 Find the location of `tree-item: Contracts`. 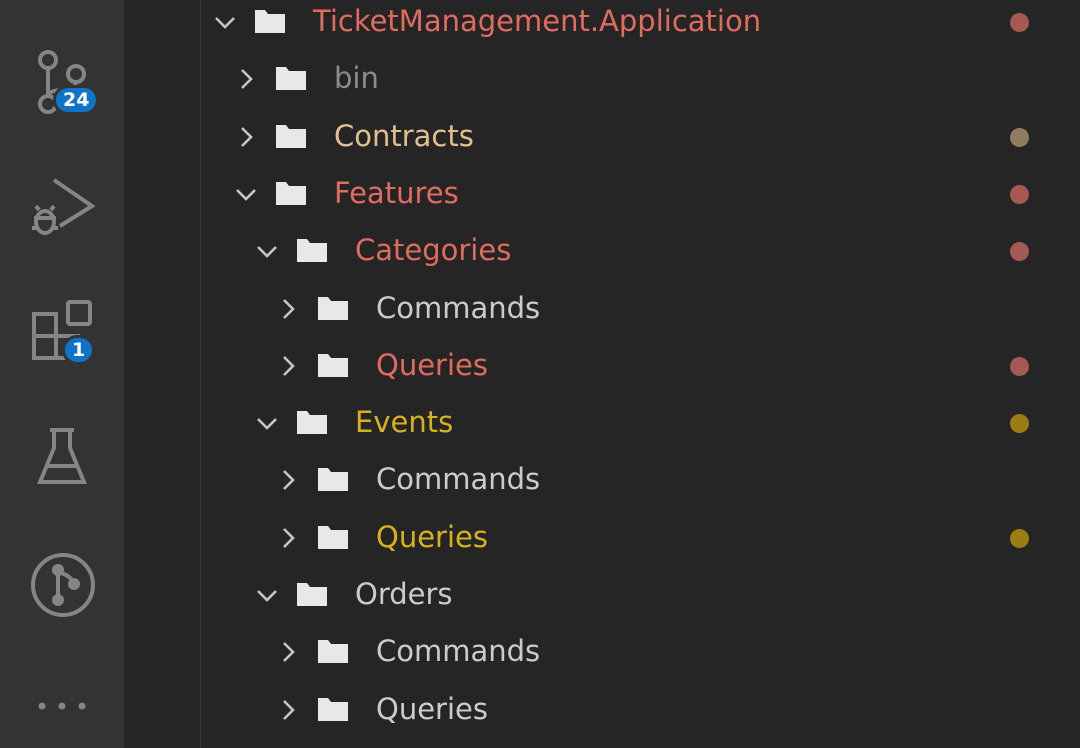

tree-item: Contracts is located at coordinates (640, 137).